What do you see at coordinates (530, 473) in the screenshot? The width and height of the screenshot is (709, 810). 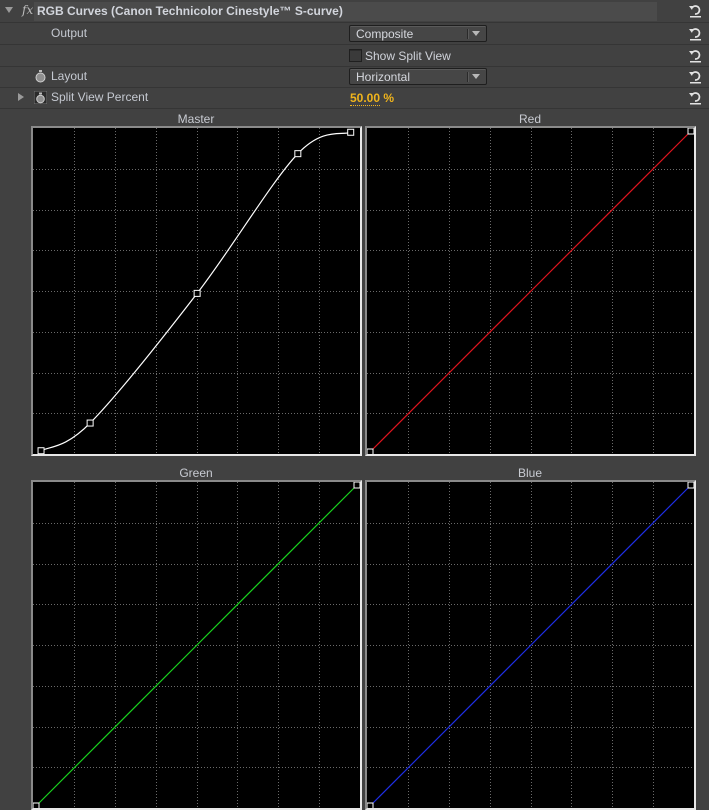 I see `blue-graph-title: Blue` at bounding box center [530, 473].